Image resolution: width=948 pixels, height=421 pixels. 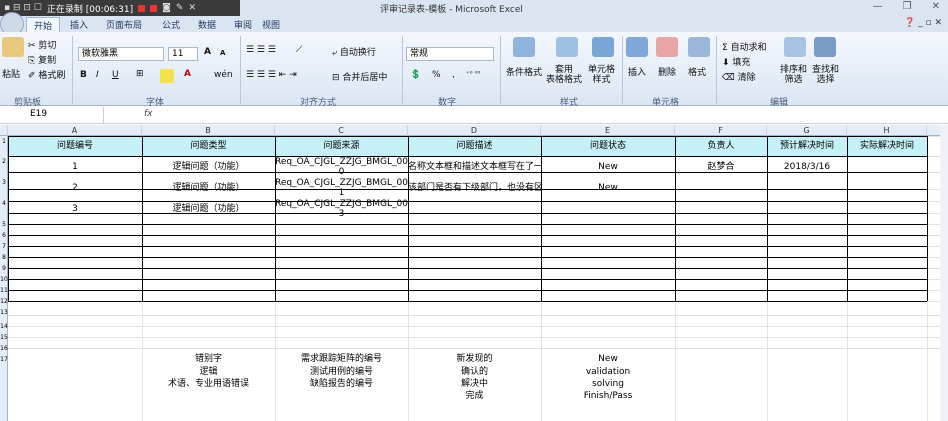 I want to click on fill-color-icon, so click(x=167, y=76).